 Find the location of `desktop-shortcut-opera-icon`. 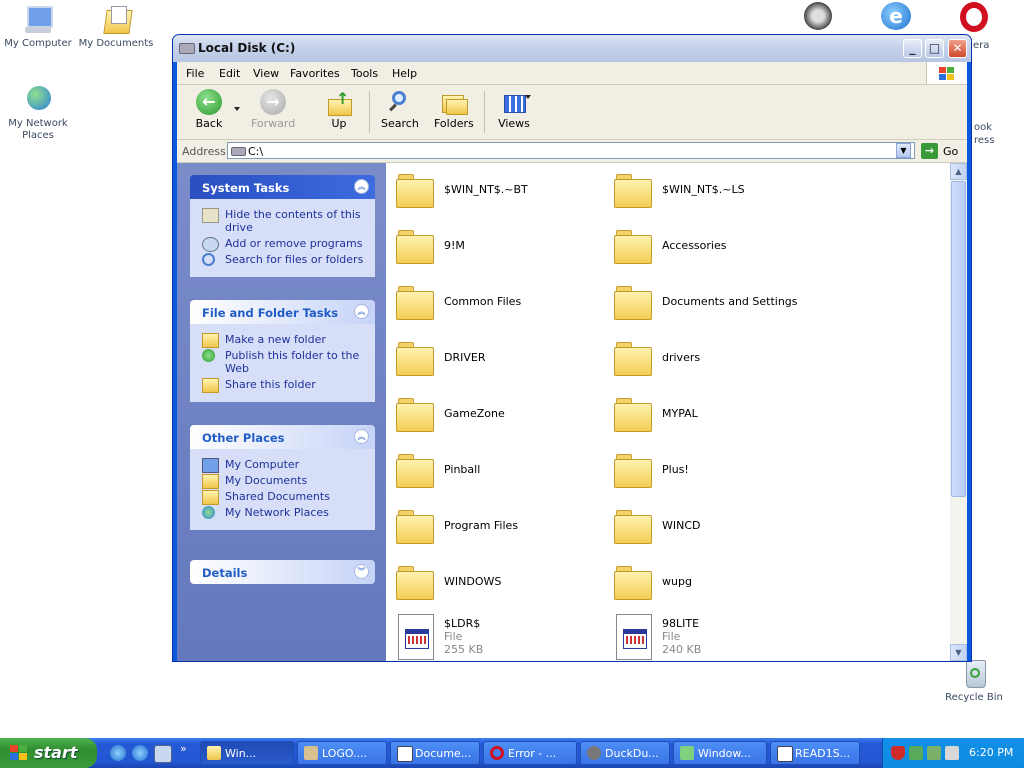

desktop-shortcut-opera-icon is located at coordinates (974, 17).